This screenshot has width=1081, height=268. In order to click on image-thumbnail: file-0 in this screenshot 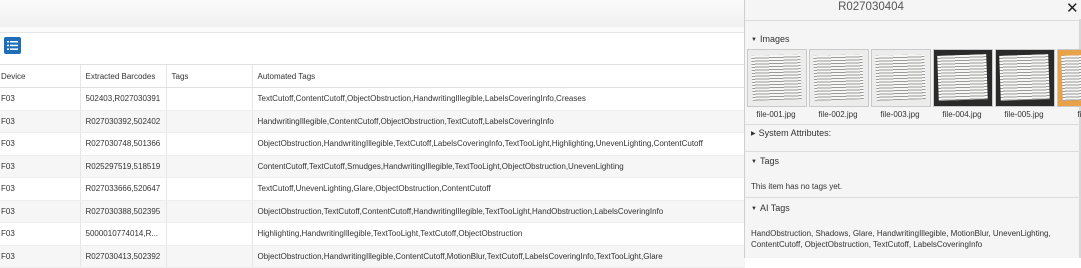, I will do `click(1069, 84)`.